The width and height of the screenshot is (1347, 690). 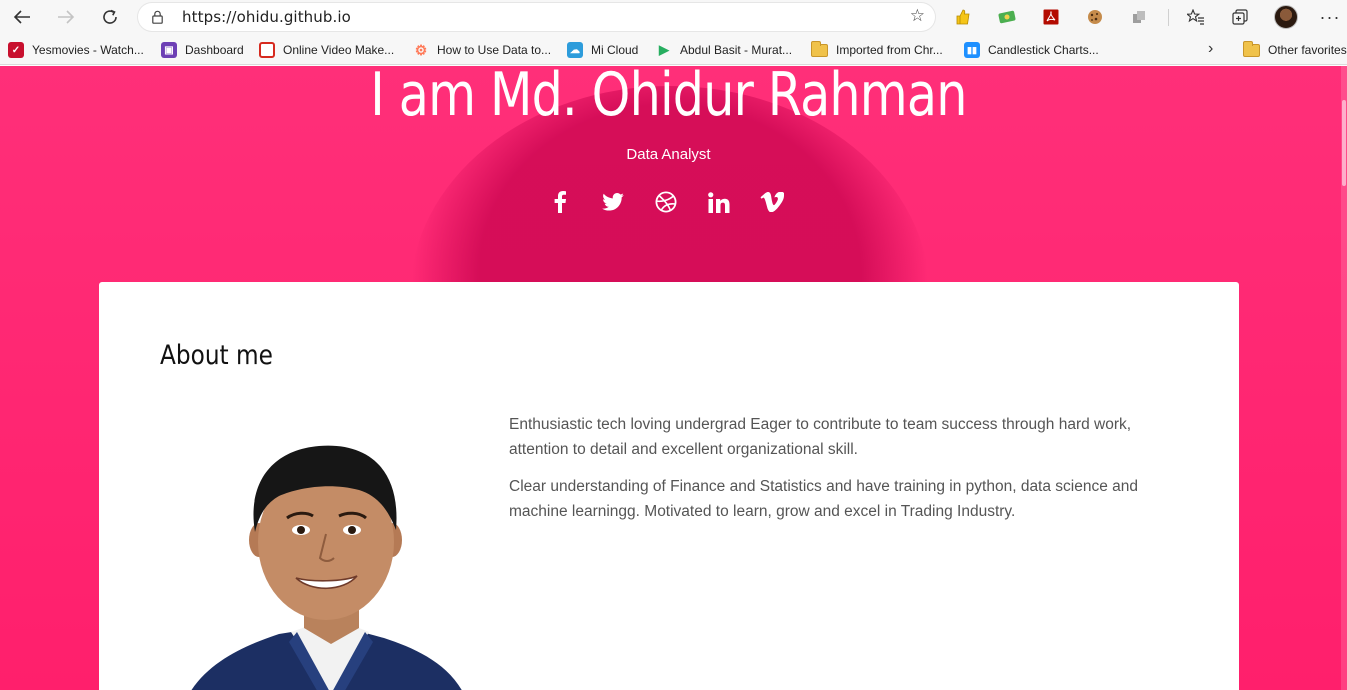 I want to click on star-icon: ☆, so click(x=917, y=16).